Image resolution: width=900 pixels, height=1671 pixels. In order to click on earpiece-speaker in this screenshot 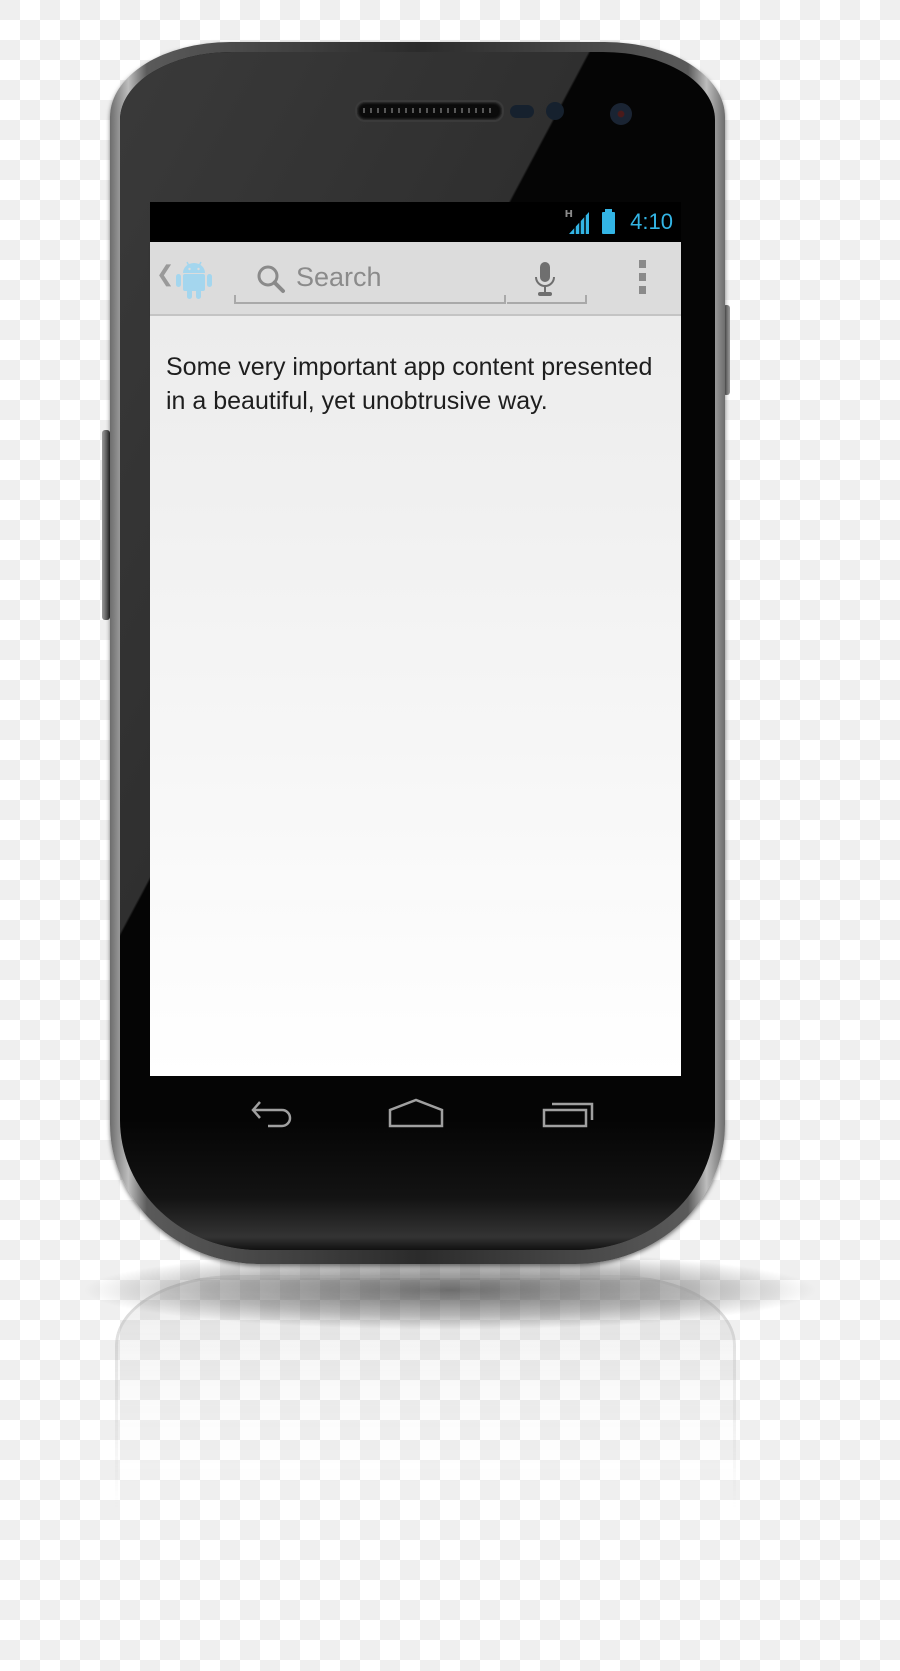, I will do `click(429, 111)`.